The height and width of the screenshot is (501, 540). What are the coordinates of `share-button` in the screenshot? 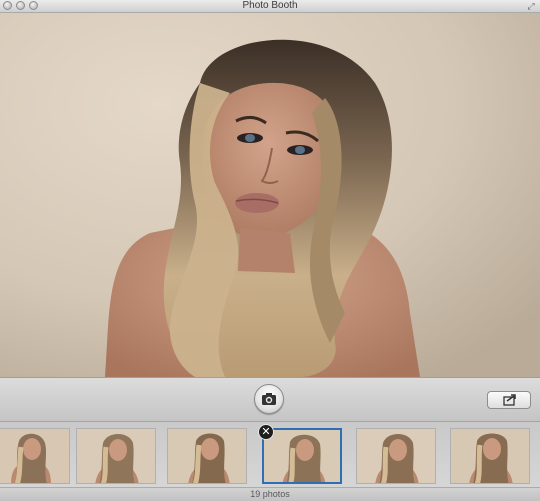 It's located at (509, 400).